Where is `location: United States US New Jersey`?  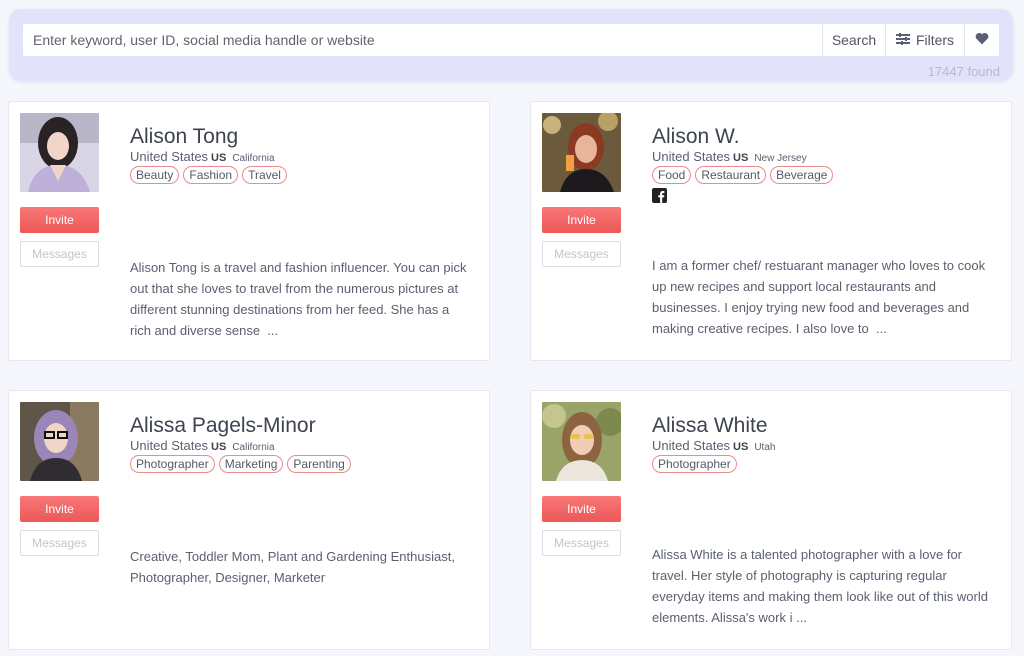
location: United States US New Jersey is located at coordinates (729, 156).